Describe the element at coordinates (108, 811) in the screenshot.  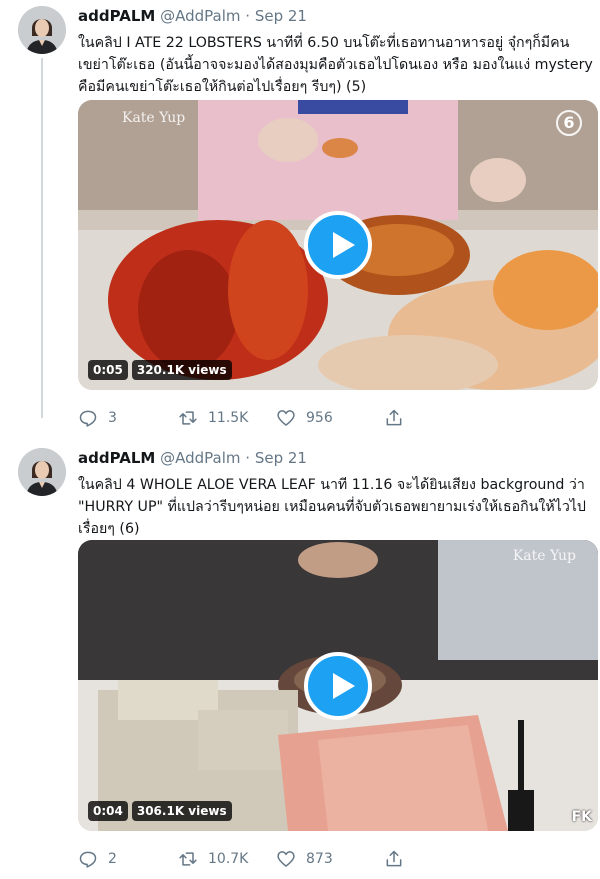
I see `video-duration: 0:04` at that location.